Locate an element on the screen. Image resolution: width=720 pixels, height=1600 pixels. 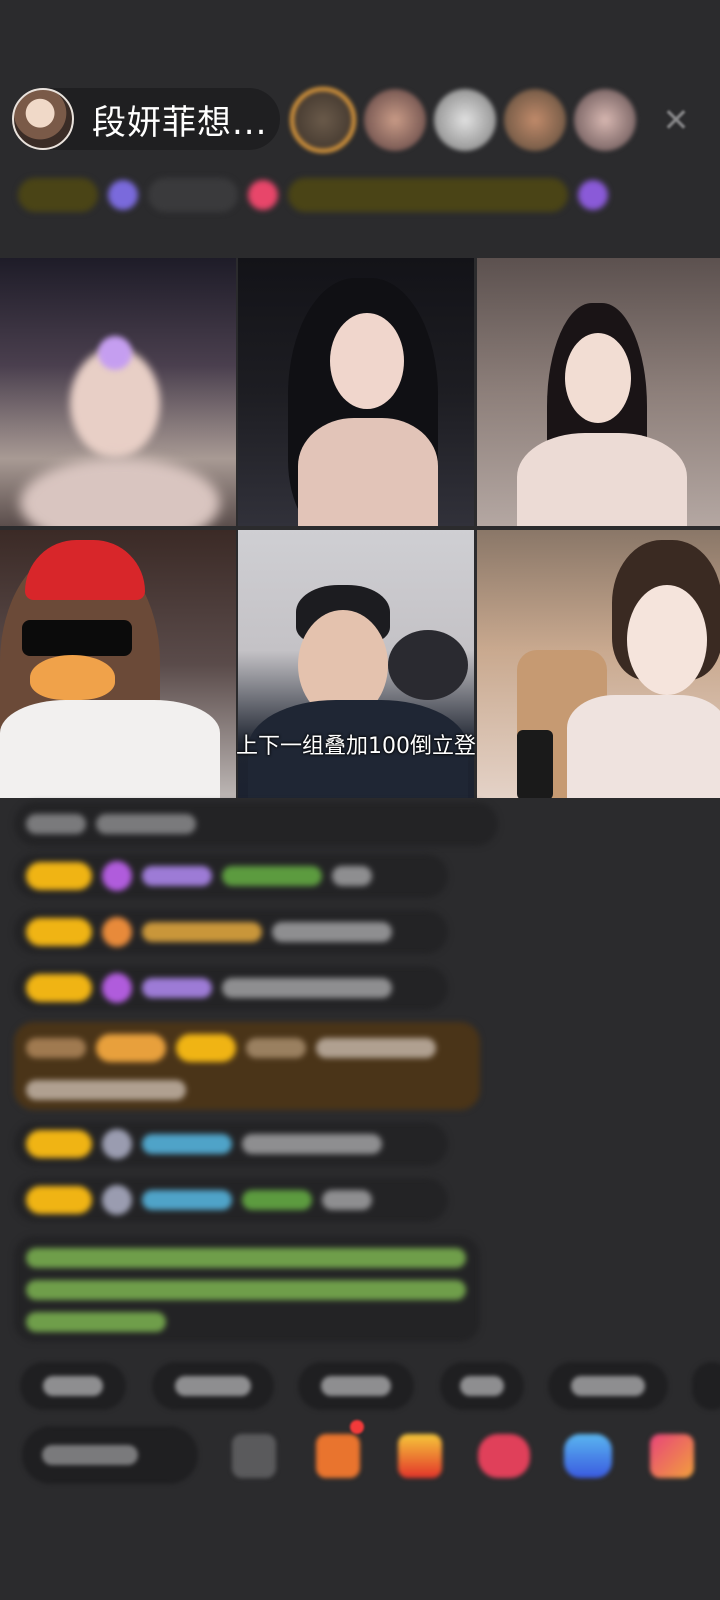
stat-chip is located at coordinates (193, 195).